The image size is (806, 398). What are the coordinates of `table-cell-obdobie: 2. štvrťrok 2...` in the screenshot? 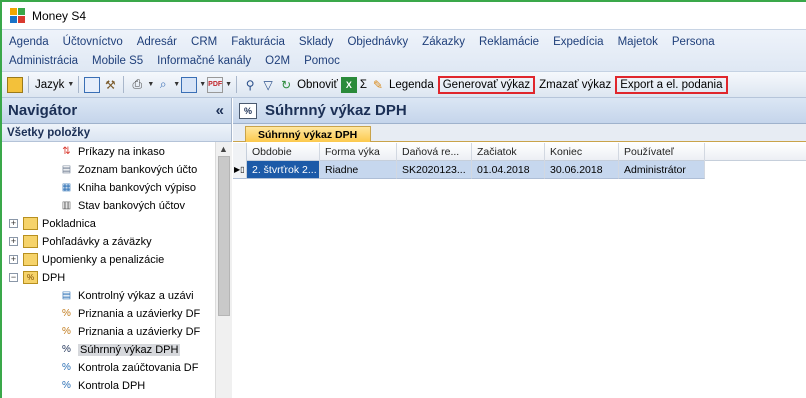 It's located at (283, 170).